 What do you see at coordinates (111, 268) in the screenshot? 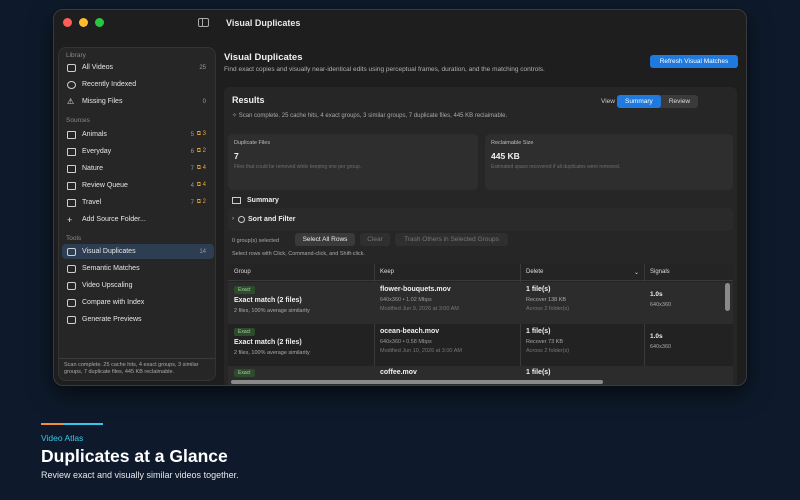
I see `sidebar-item-label: Semantic Matches` at bounding box center [111, 268].